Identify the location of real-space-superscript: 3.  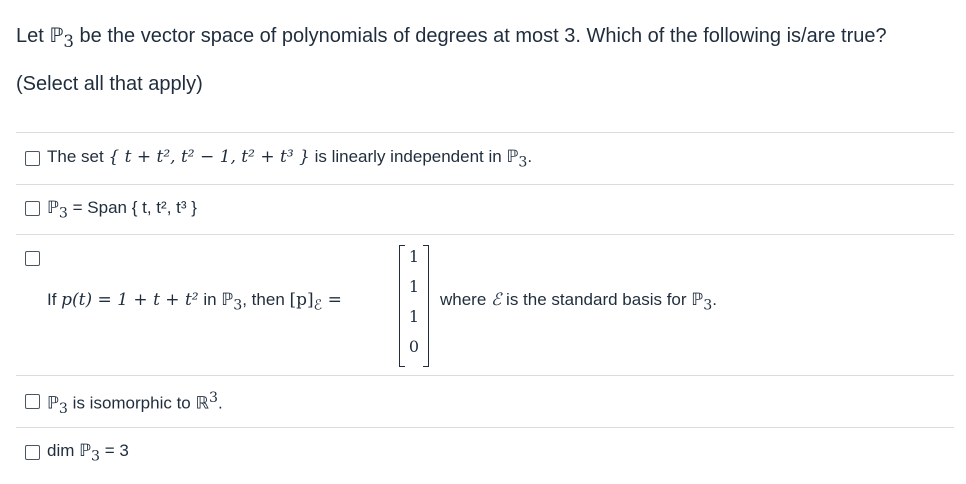
(213, 398).